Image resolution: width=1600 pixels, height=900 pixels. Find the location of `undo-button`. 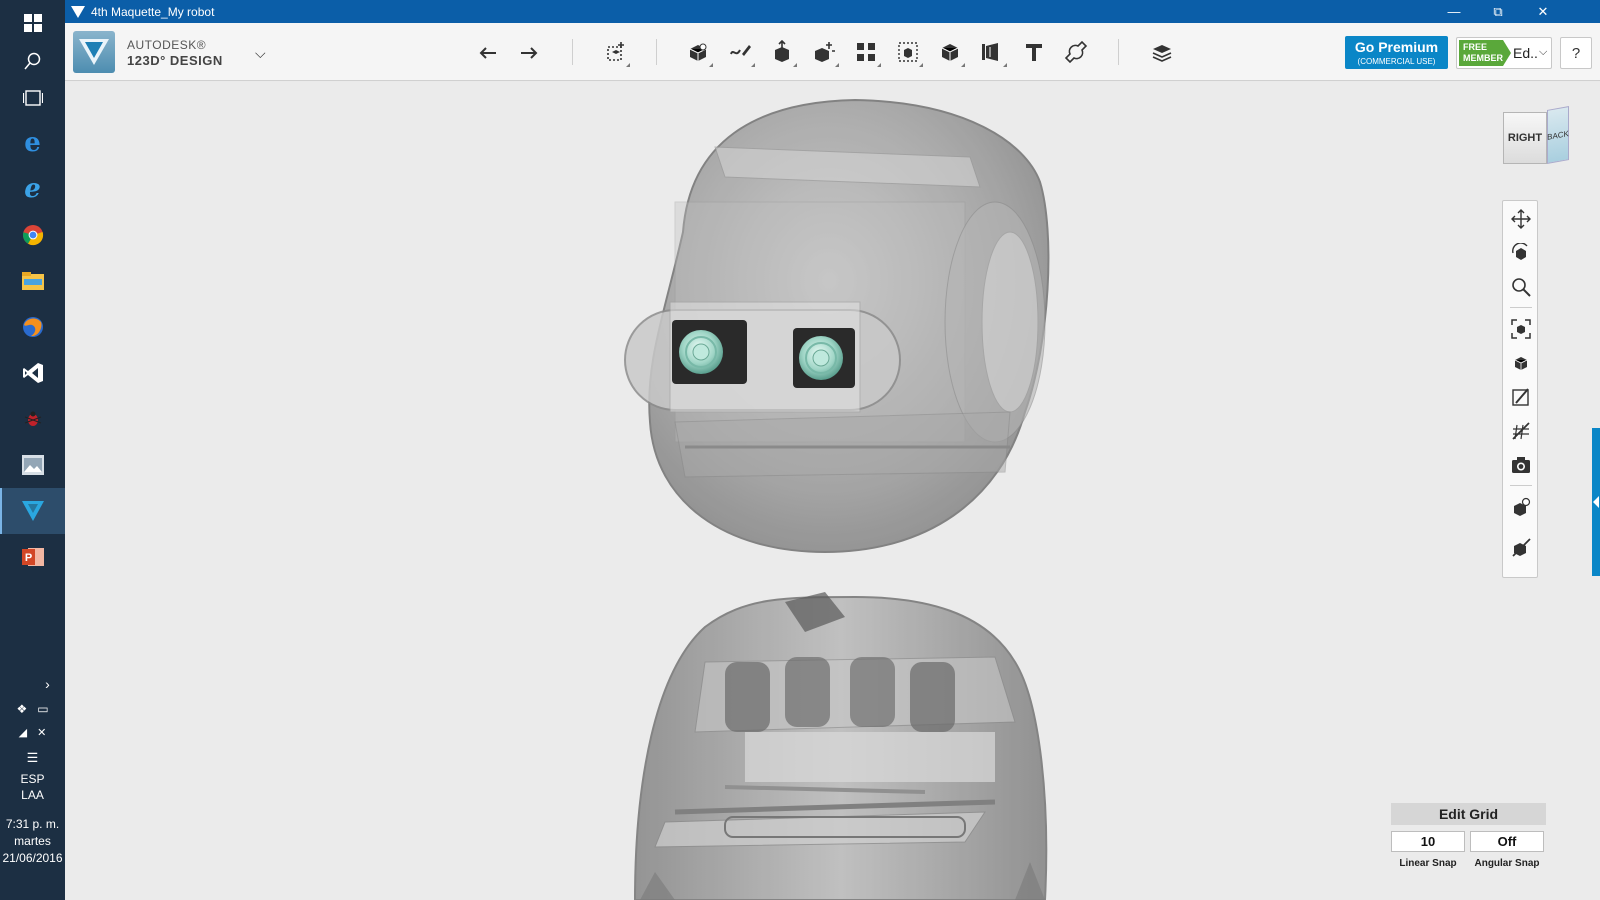

undo-button is located at coordinates (488, 52).